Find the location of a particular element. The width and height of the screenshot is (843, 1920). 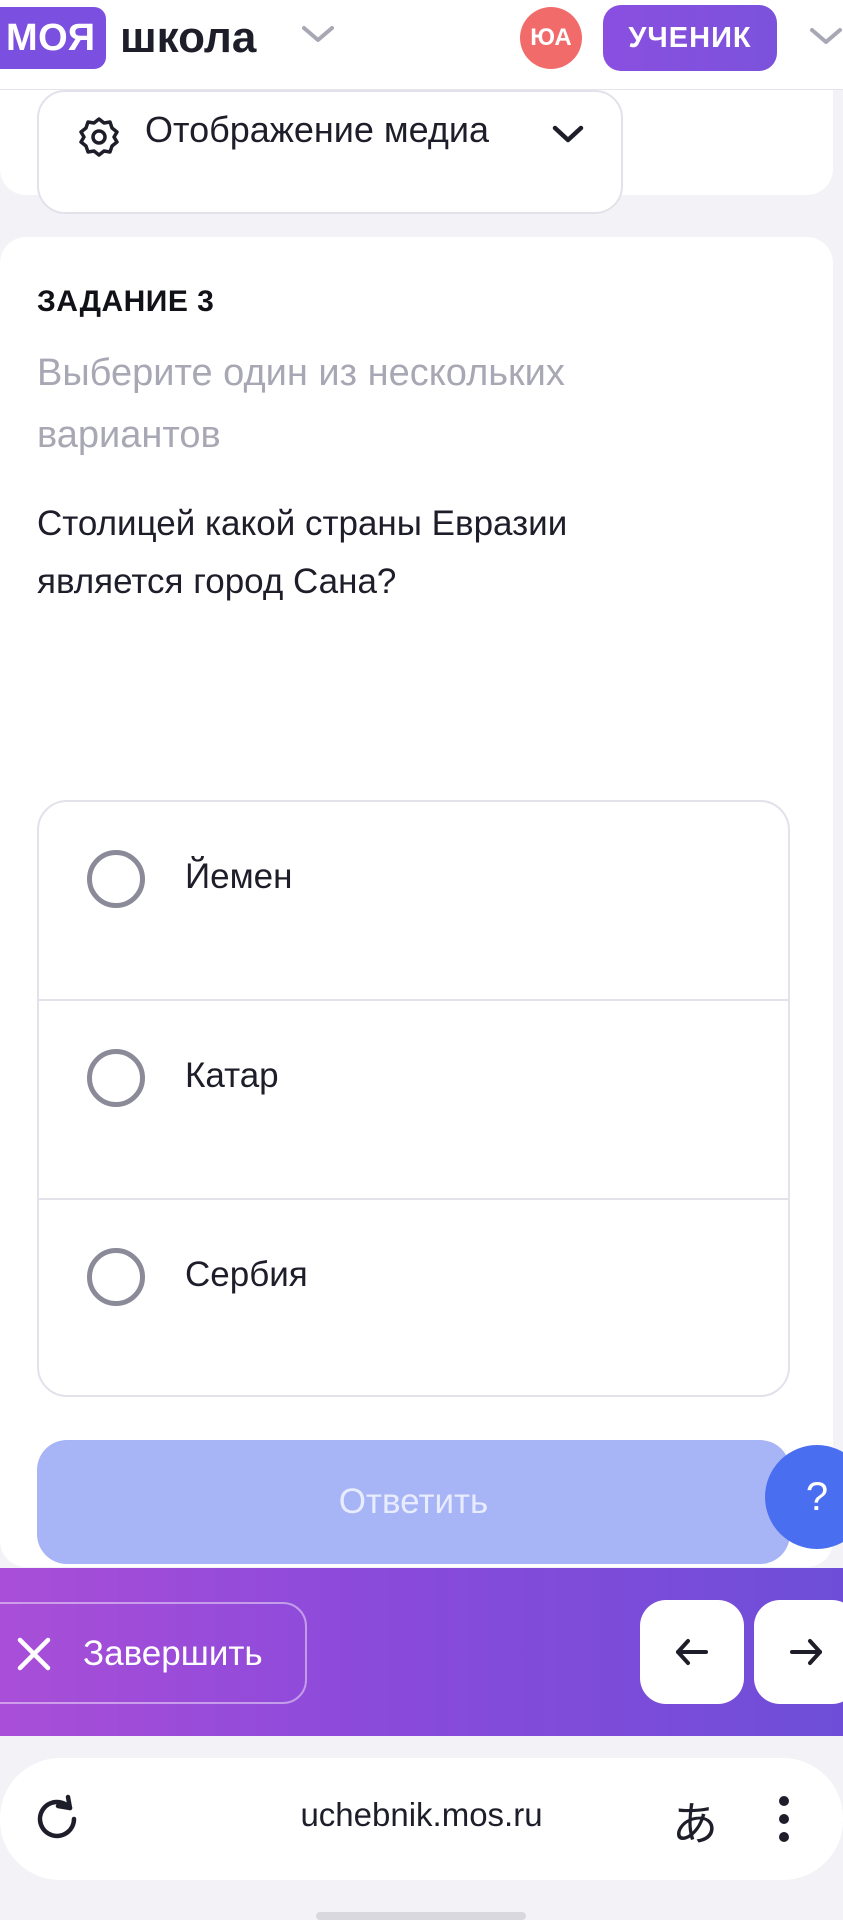

media-display-label: Отображение медиа is located at coordinates (317, 129).